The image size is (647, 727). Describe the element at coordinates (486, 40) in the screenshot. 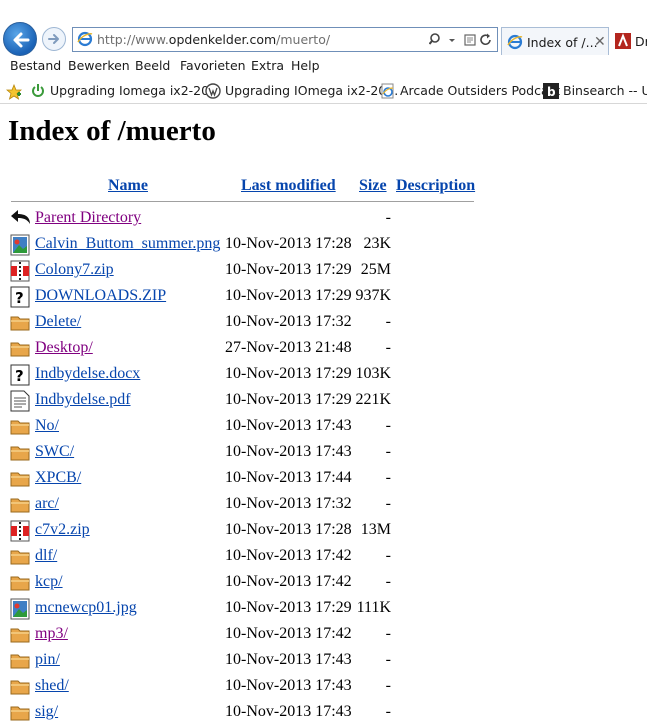

I see `refresh-icon` at that location.